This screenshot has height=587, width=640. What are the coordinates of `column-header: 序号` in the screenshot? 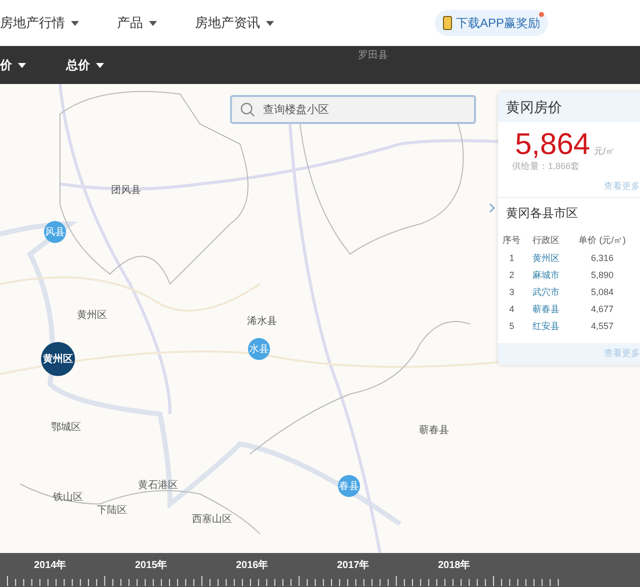 It's located at (512, 241).